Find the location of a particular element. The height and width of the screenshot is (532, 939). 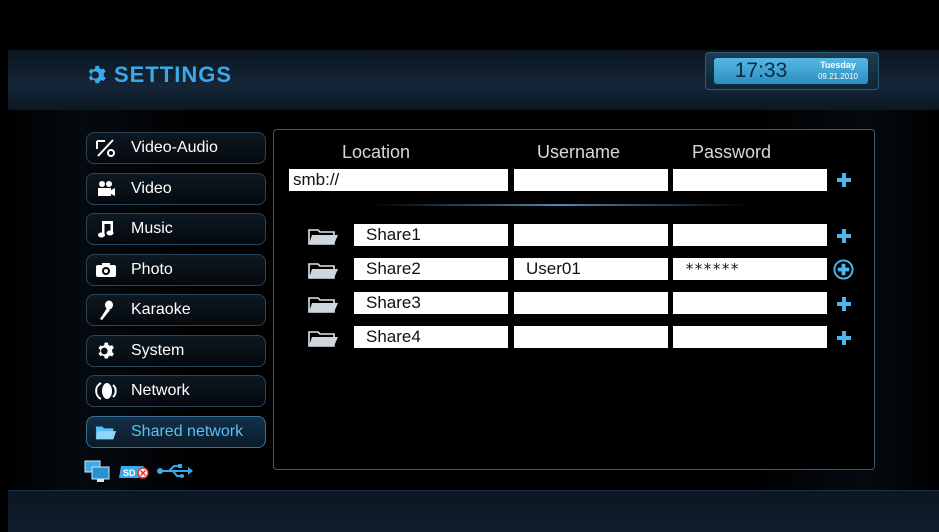

usb-icon is located at coordinates (175, 471).